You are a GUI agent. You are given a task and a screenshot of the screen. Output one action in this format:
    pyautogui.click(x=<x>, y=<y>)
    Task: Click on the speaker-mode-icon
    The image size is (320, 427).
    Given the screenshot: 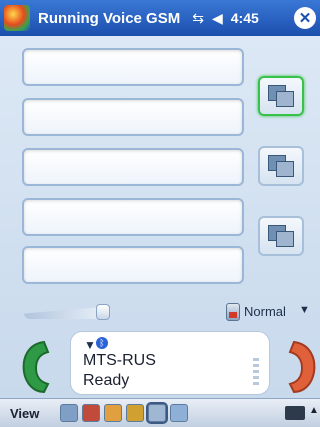 What is the action you would take?
    pyautogui.click(x=233, y=312)
    